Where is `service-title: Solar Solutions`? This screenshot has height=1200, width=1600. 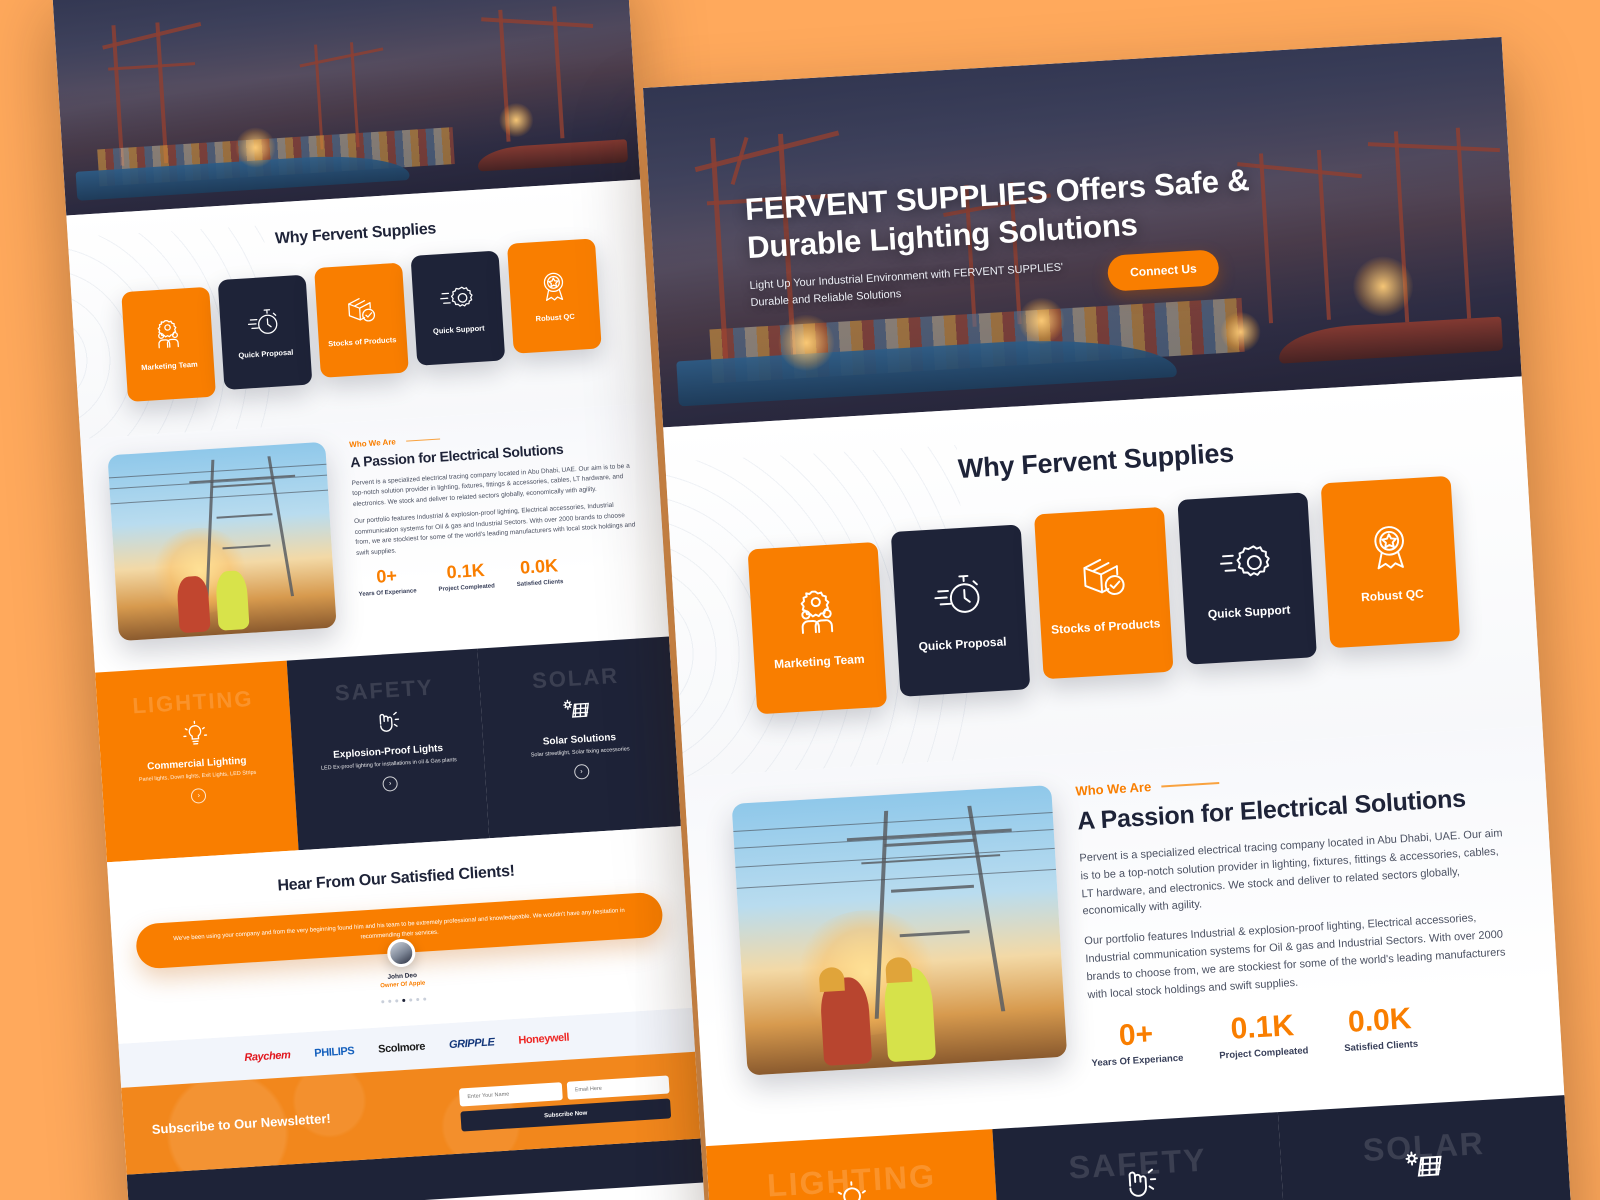 service-title: Solar Solutions is located at coordinates (579, 739).